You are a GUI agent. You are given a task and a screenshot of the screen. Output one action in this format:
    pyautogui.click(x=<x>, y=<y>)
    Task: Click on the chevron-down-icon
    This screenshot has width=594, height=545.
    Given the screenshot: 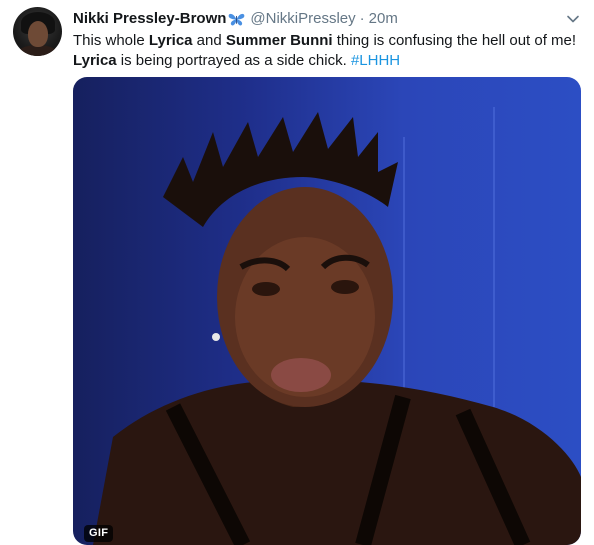 What is the action you would take?
    pyautogui.click(x=573, y=19)
    